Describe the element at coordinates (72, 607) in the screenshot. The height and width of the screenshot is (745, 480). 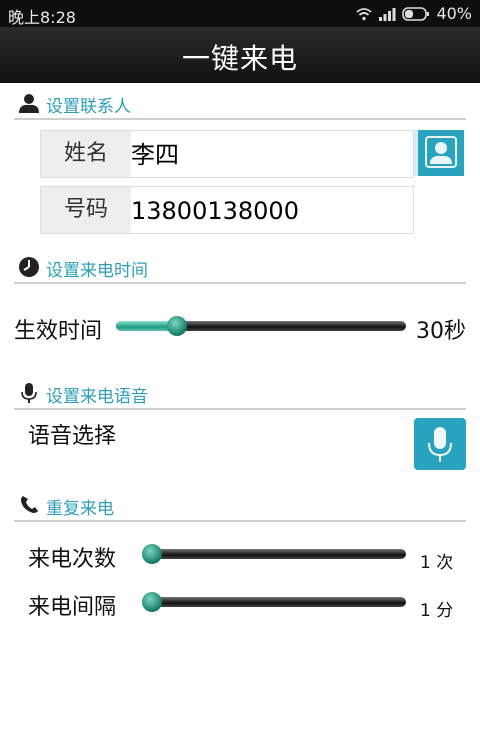
I see `call-interval-label: 来电间隔` at that location.